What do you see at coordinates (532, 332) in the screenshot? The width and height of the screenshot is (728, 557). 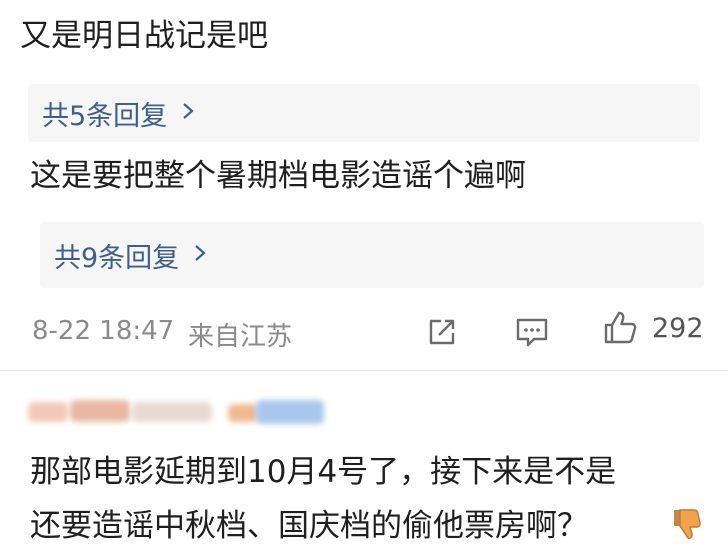 I see `comment-icon` at bounding box center [532, 332].